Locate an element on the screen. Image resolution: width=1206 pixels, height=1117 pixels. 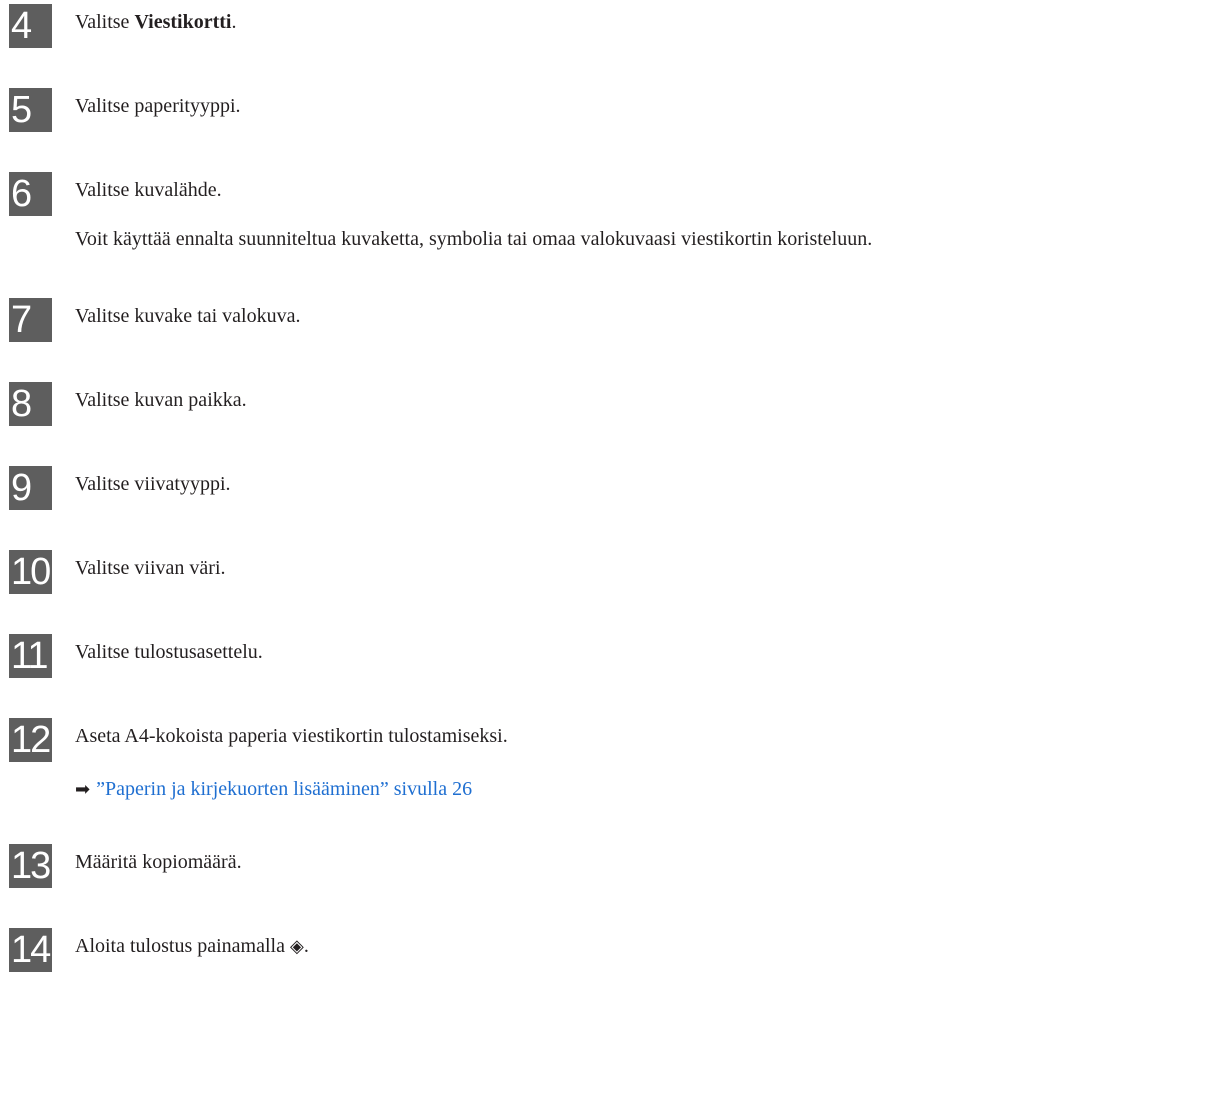
step-text: Valitse paperityyppi. is located at coordinates (158, 106).